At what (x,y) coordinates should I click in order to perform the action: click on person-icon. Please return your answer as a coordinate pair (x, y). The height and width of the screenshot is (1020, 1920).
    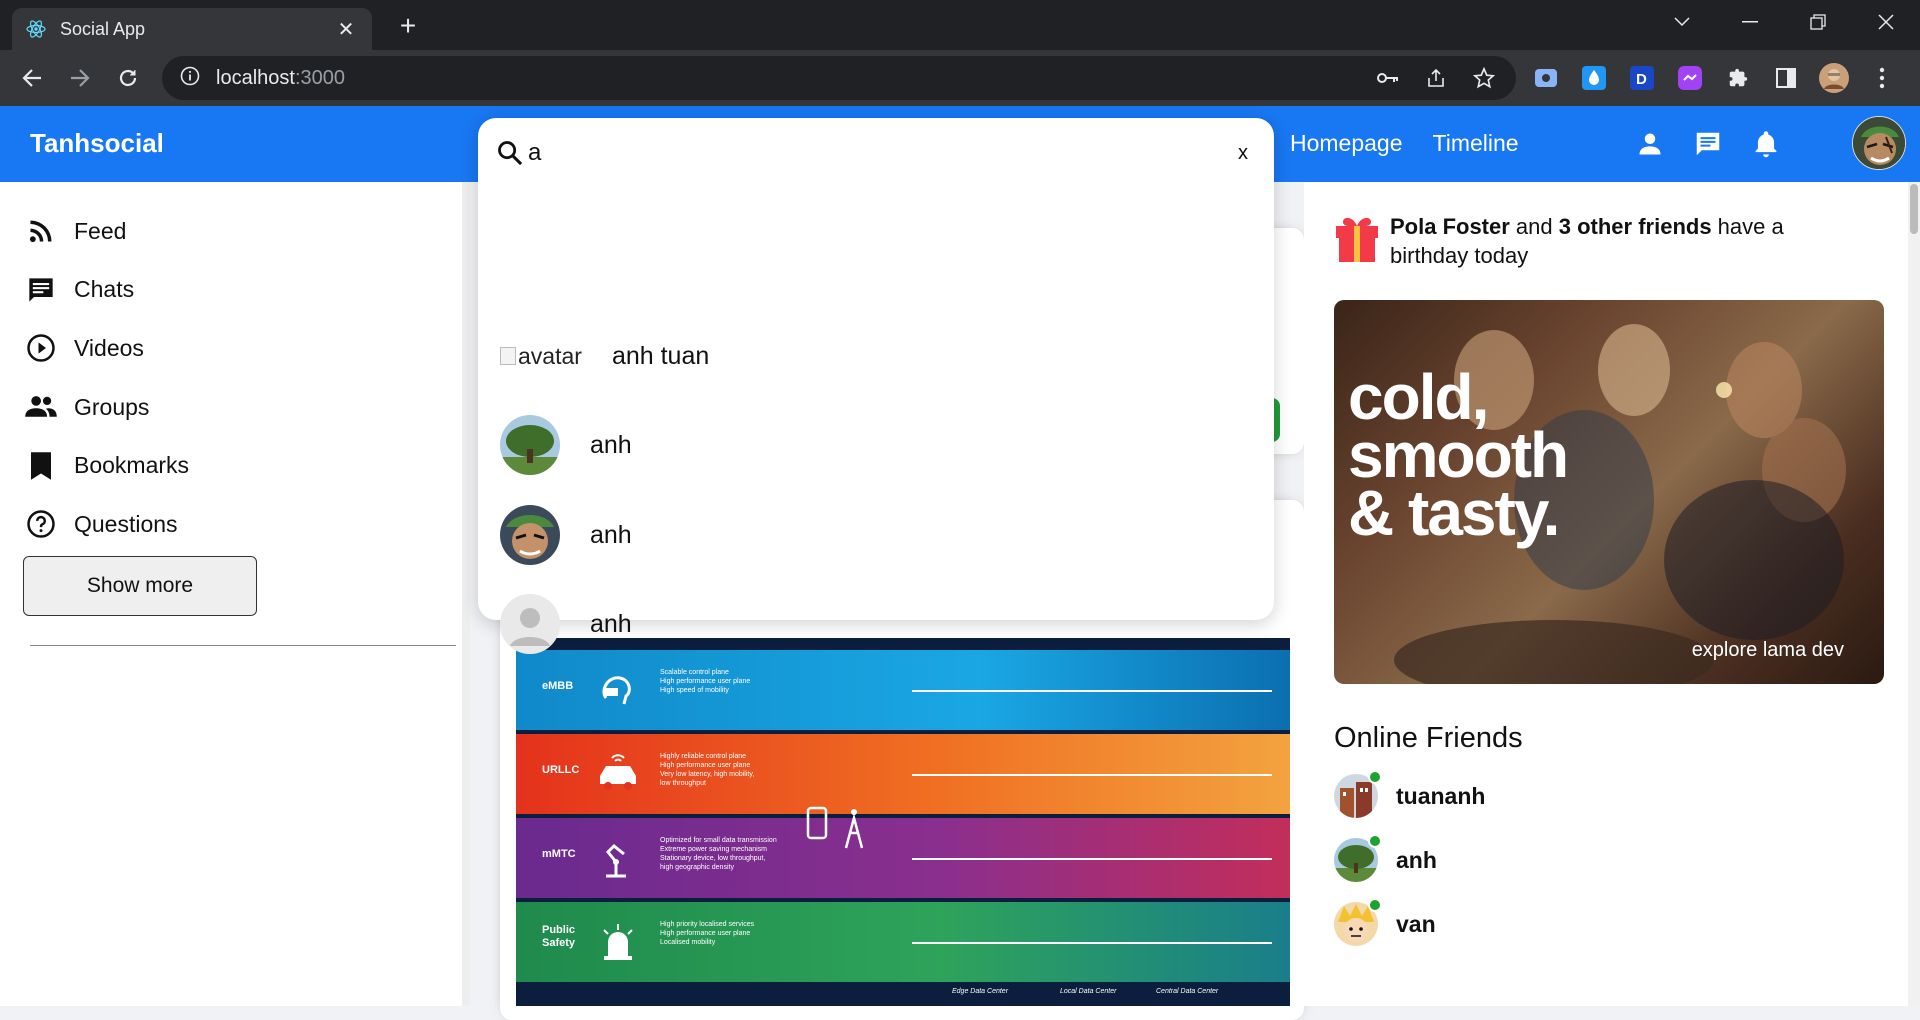
    Looking at the image, I should click on (1650, 144).